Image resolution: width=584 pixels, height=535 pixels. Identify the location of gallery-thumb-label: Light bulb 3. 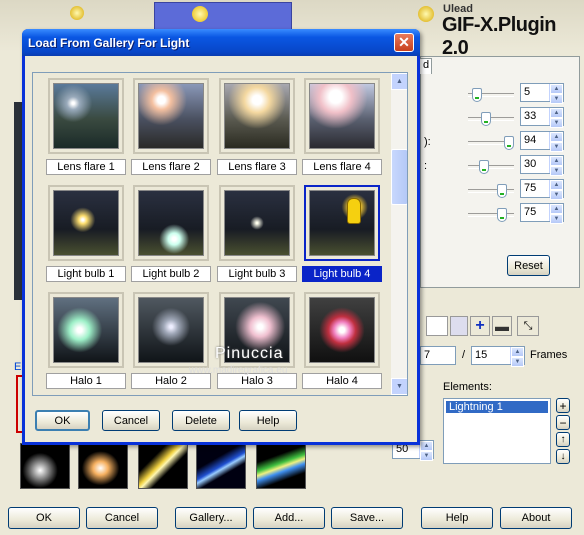
(257, 274).